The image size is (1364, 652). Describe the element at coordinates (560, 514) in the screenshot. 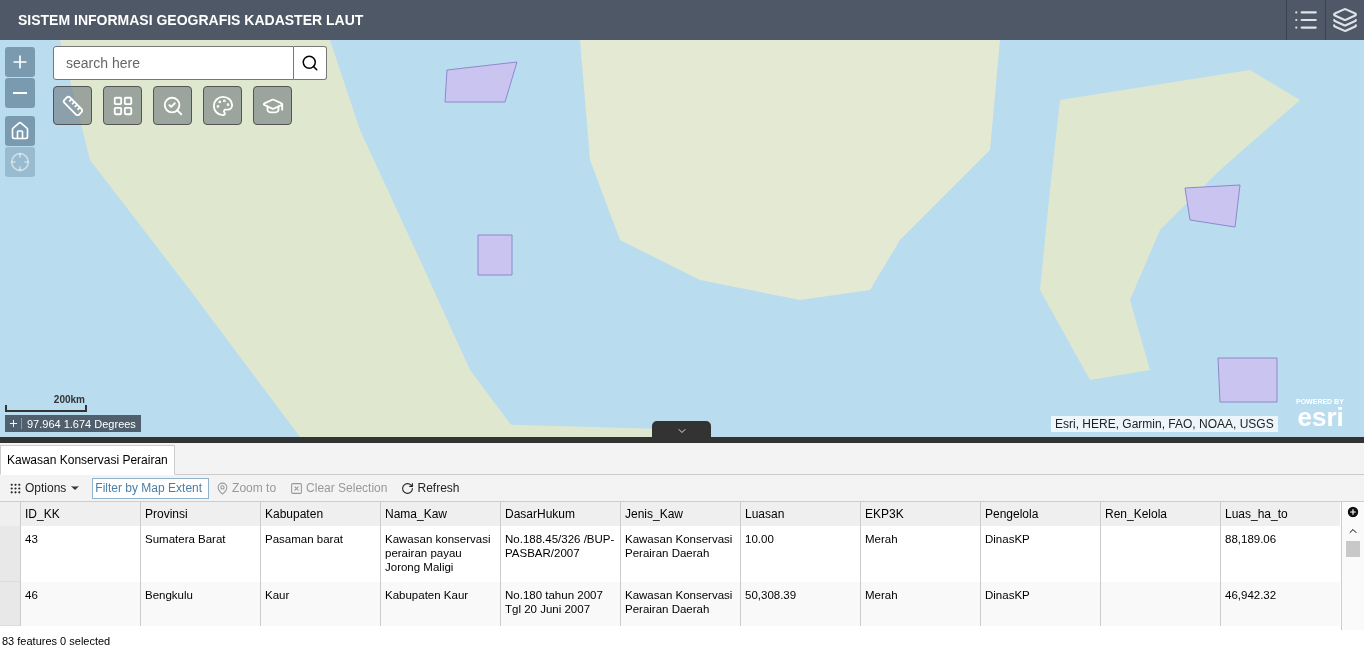

I see `column-header: DasarHukum` at that location.